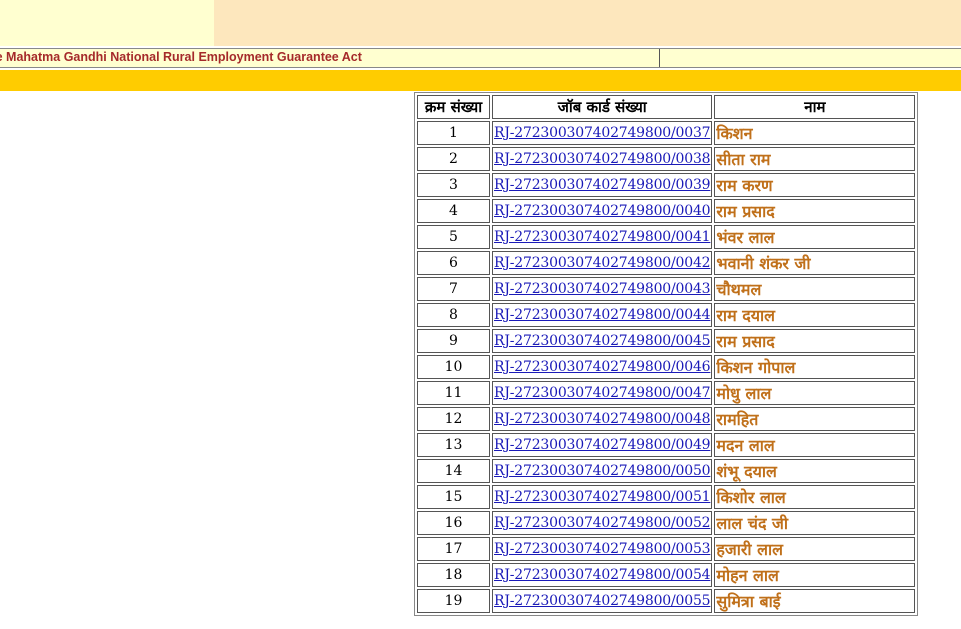  I want to click on job-card-cell: RJ-272300307402749800/0049, so click(602, 445).